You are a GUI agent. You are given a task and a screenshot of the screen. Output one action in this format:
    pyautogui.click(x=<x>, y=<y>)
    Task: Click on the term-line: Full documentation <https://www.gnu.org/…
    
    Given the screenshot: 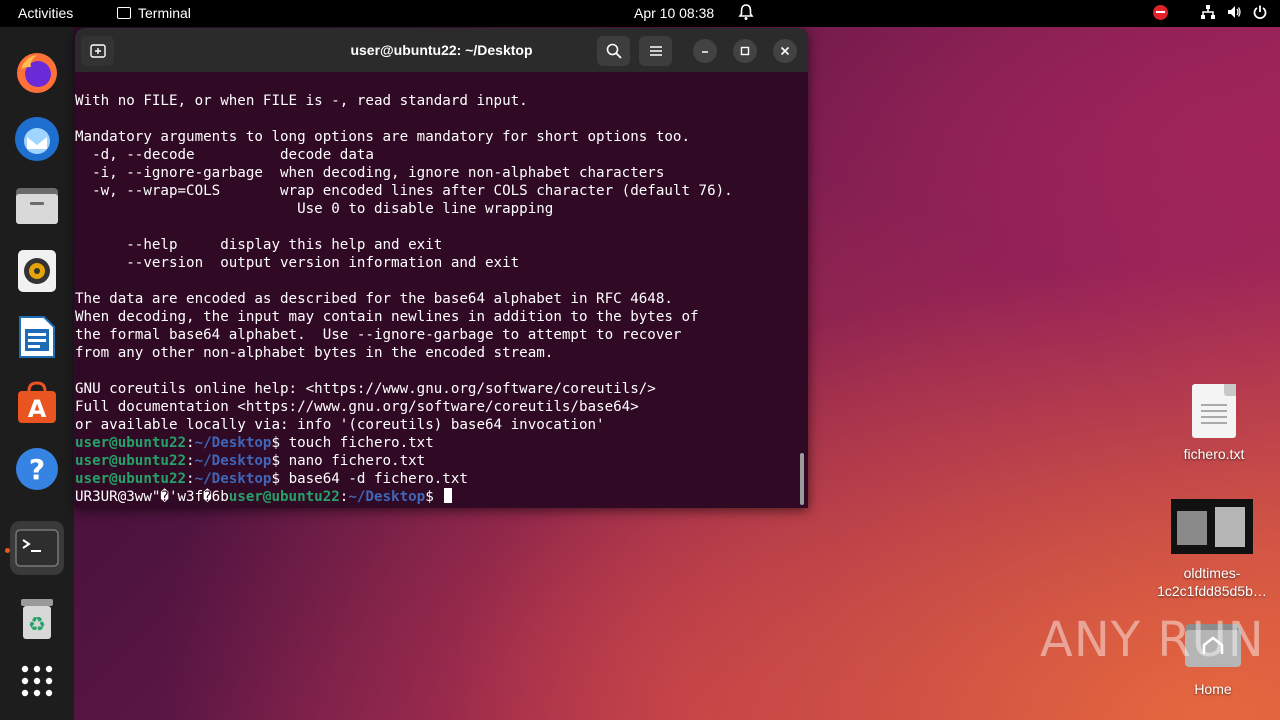 What is the action you would take?
    pyautogui.click(x=357, y=407)
    